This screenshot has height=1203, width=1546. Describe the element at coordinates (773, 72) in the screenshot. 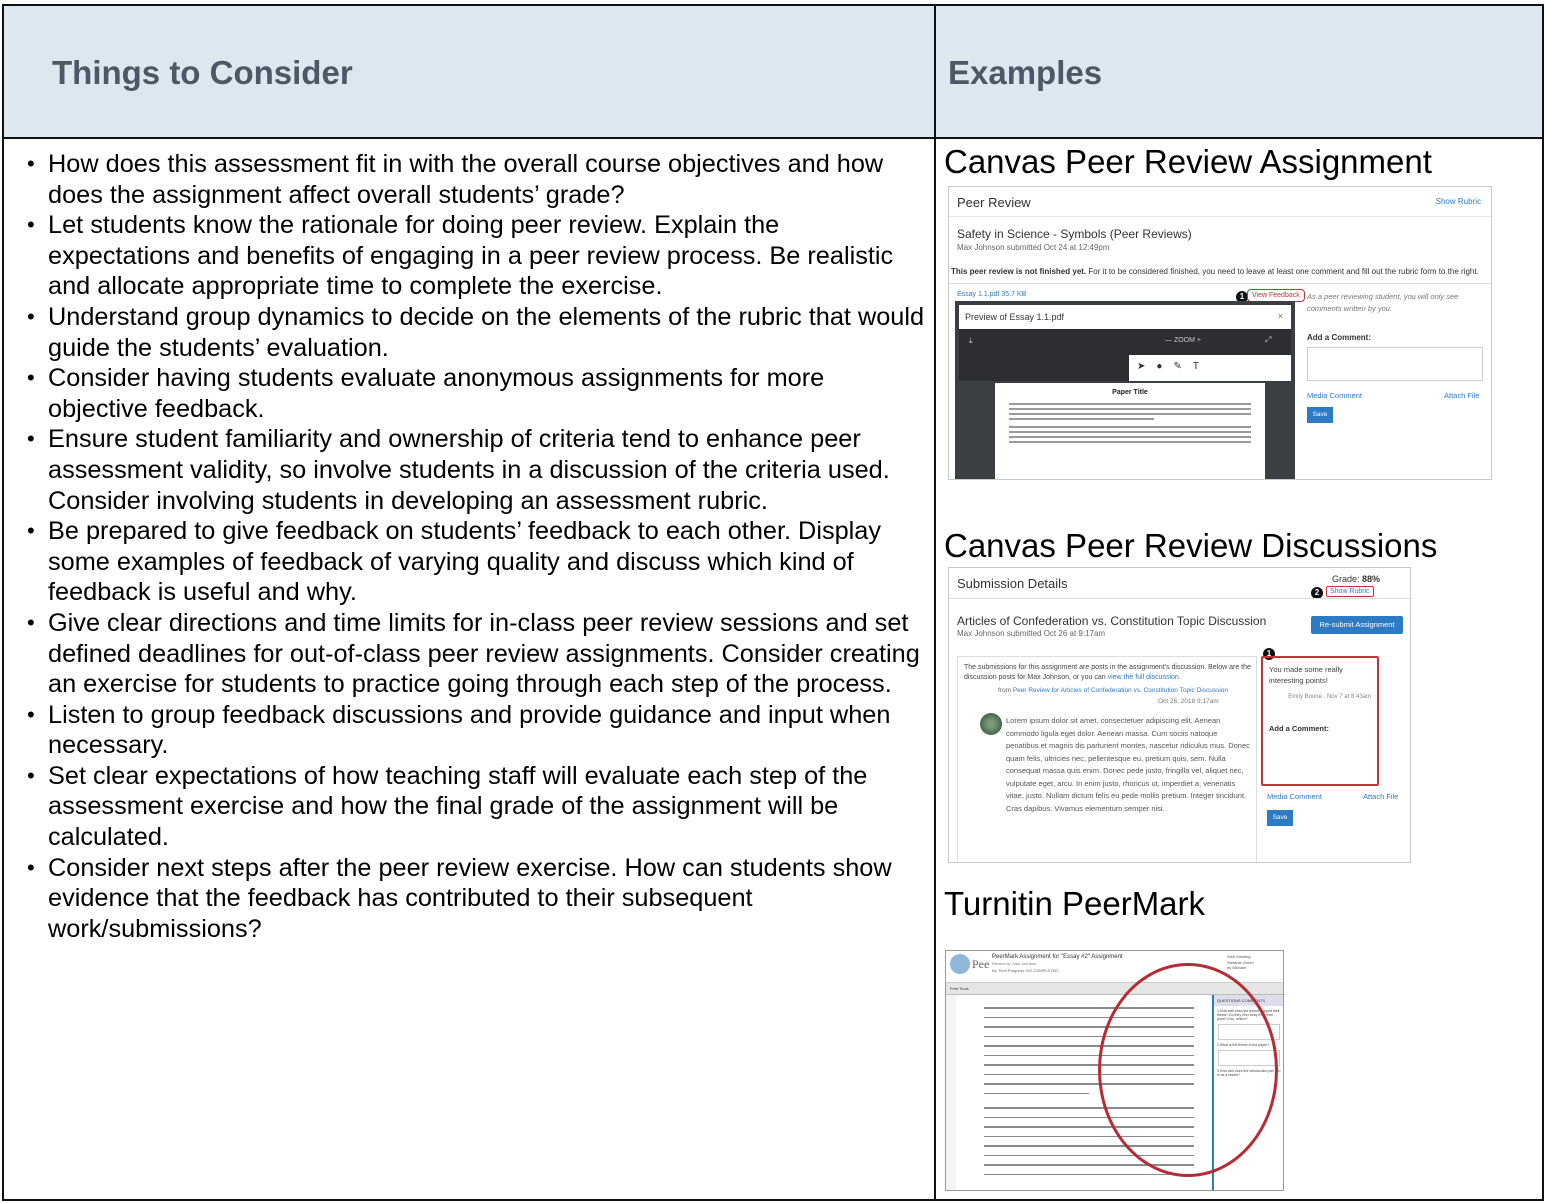

I see `table-header-row: Things to Consider Examples` at that location.